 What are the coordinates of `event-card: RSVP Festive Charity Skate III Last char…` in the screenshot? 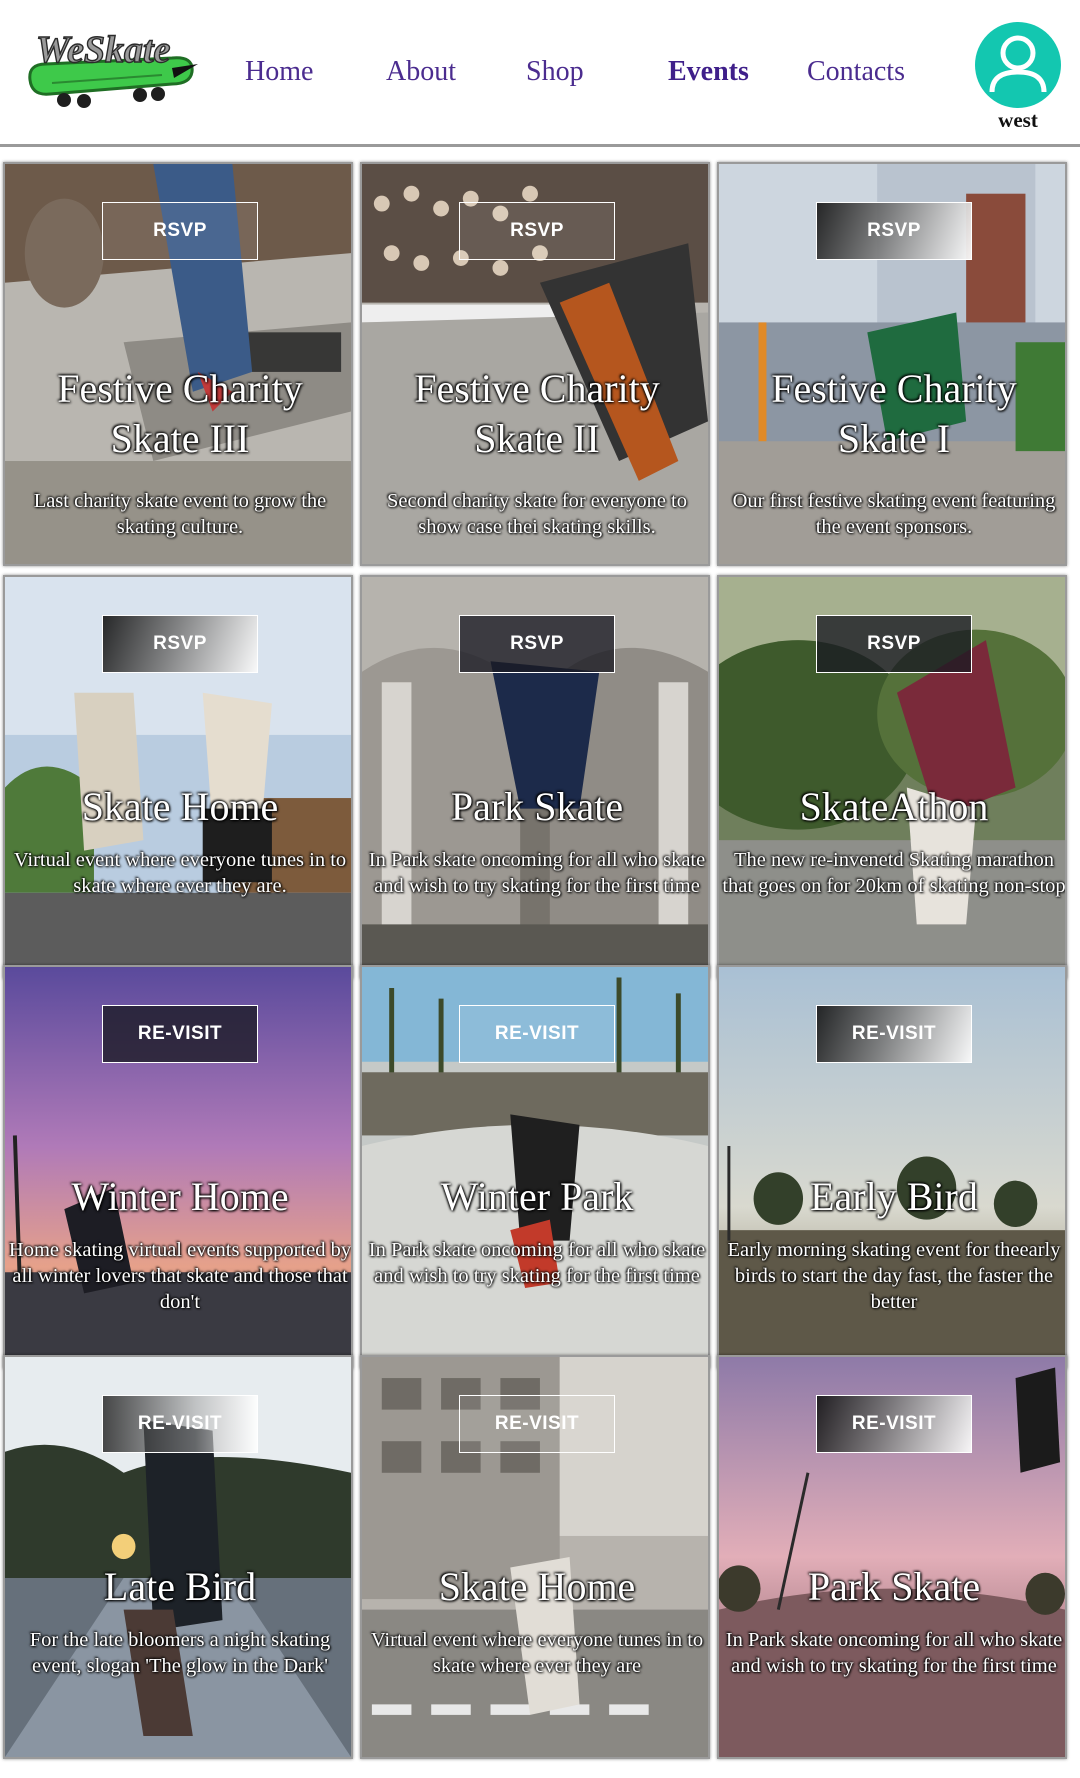 It's located at (178, 364).